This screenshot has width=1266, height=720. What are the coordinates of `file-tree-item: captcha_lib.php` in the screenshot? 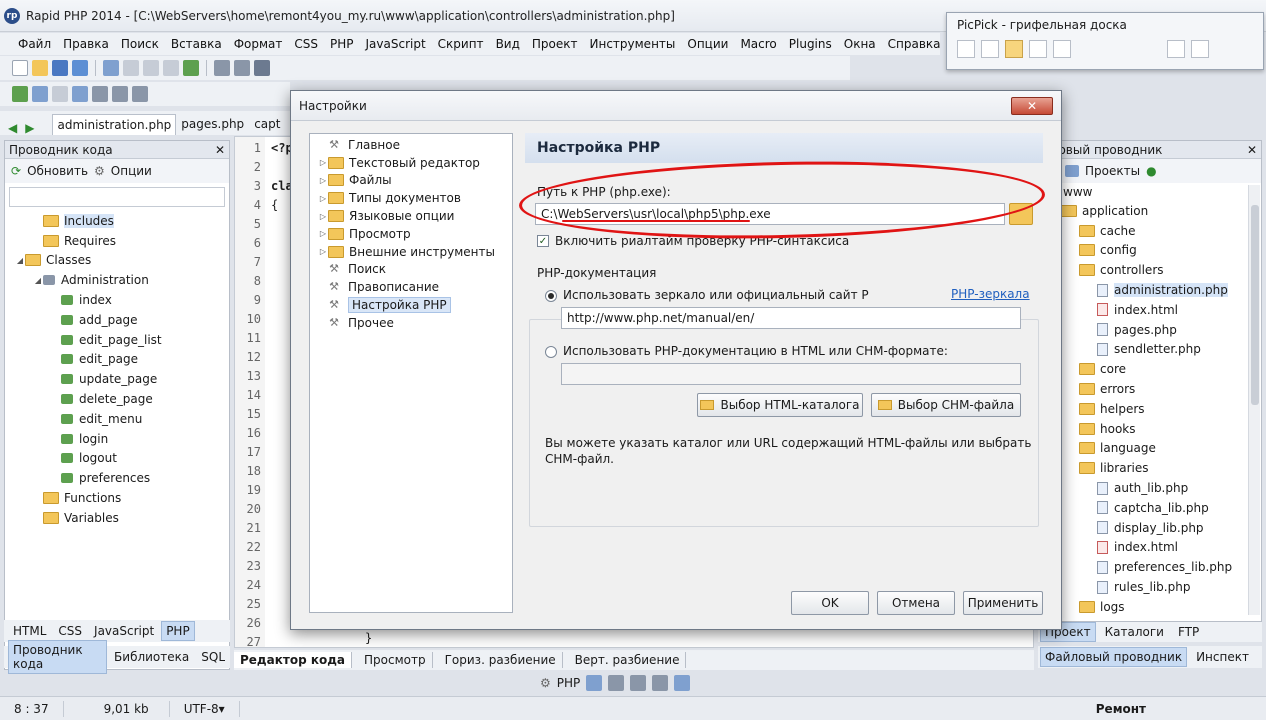 It's located at (1150, 508).